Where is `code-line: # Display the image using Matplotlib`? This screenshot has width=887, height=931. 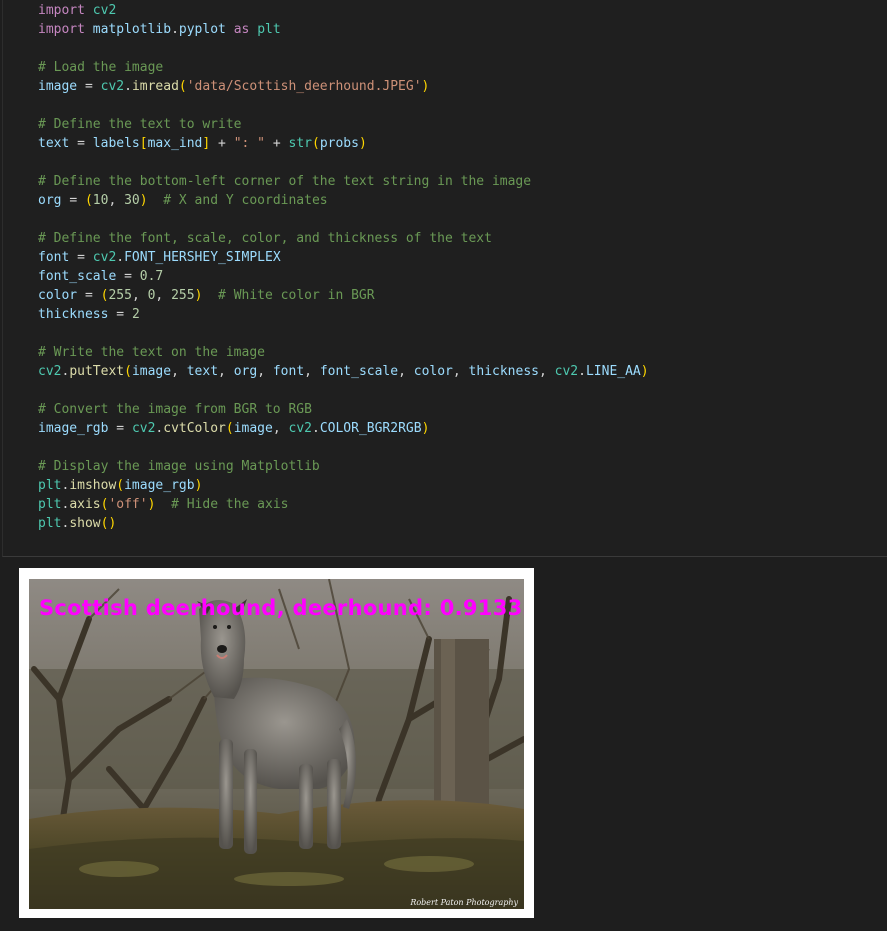
code-line: # Display the image using Matplotlib is located at coordinates (343, 466).